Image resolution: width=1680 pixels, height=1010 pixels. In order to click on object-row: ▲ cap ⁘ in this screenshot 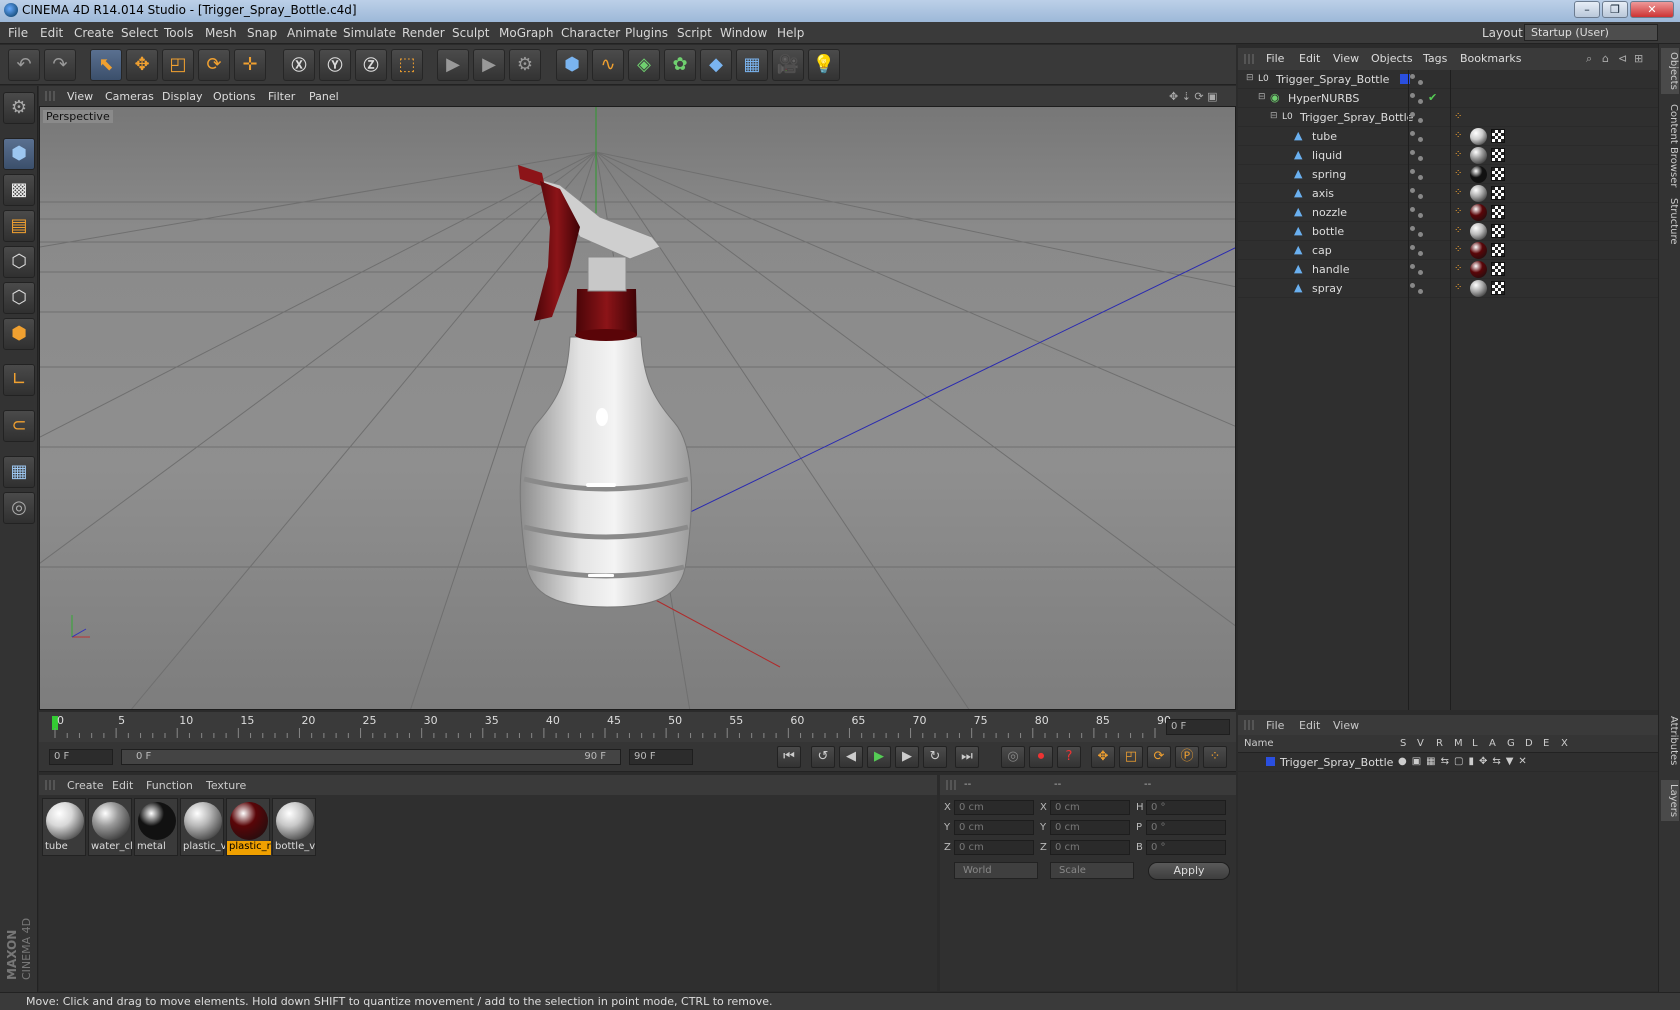, I will do `click(1448, 250)`.